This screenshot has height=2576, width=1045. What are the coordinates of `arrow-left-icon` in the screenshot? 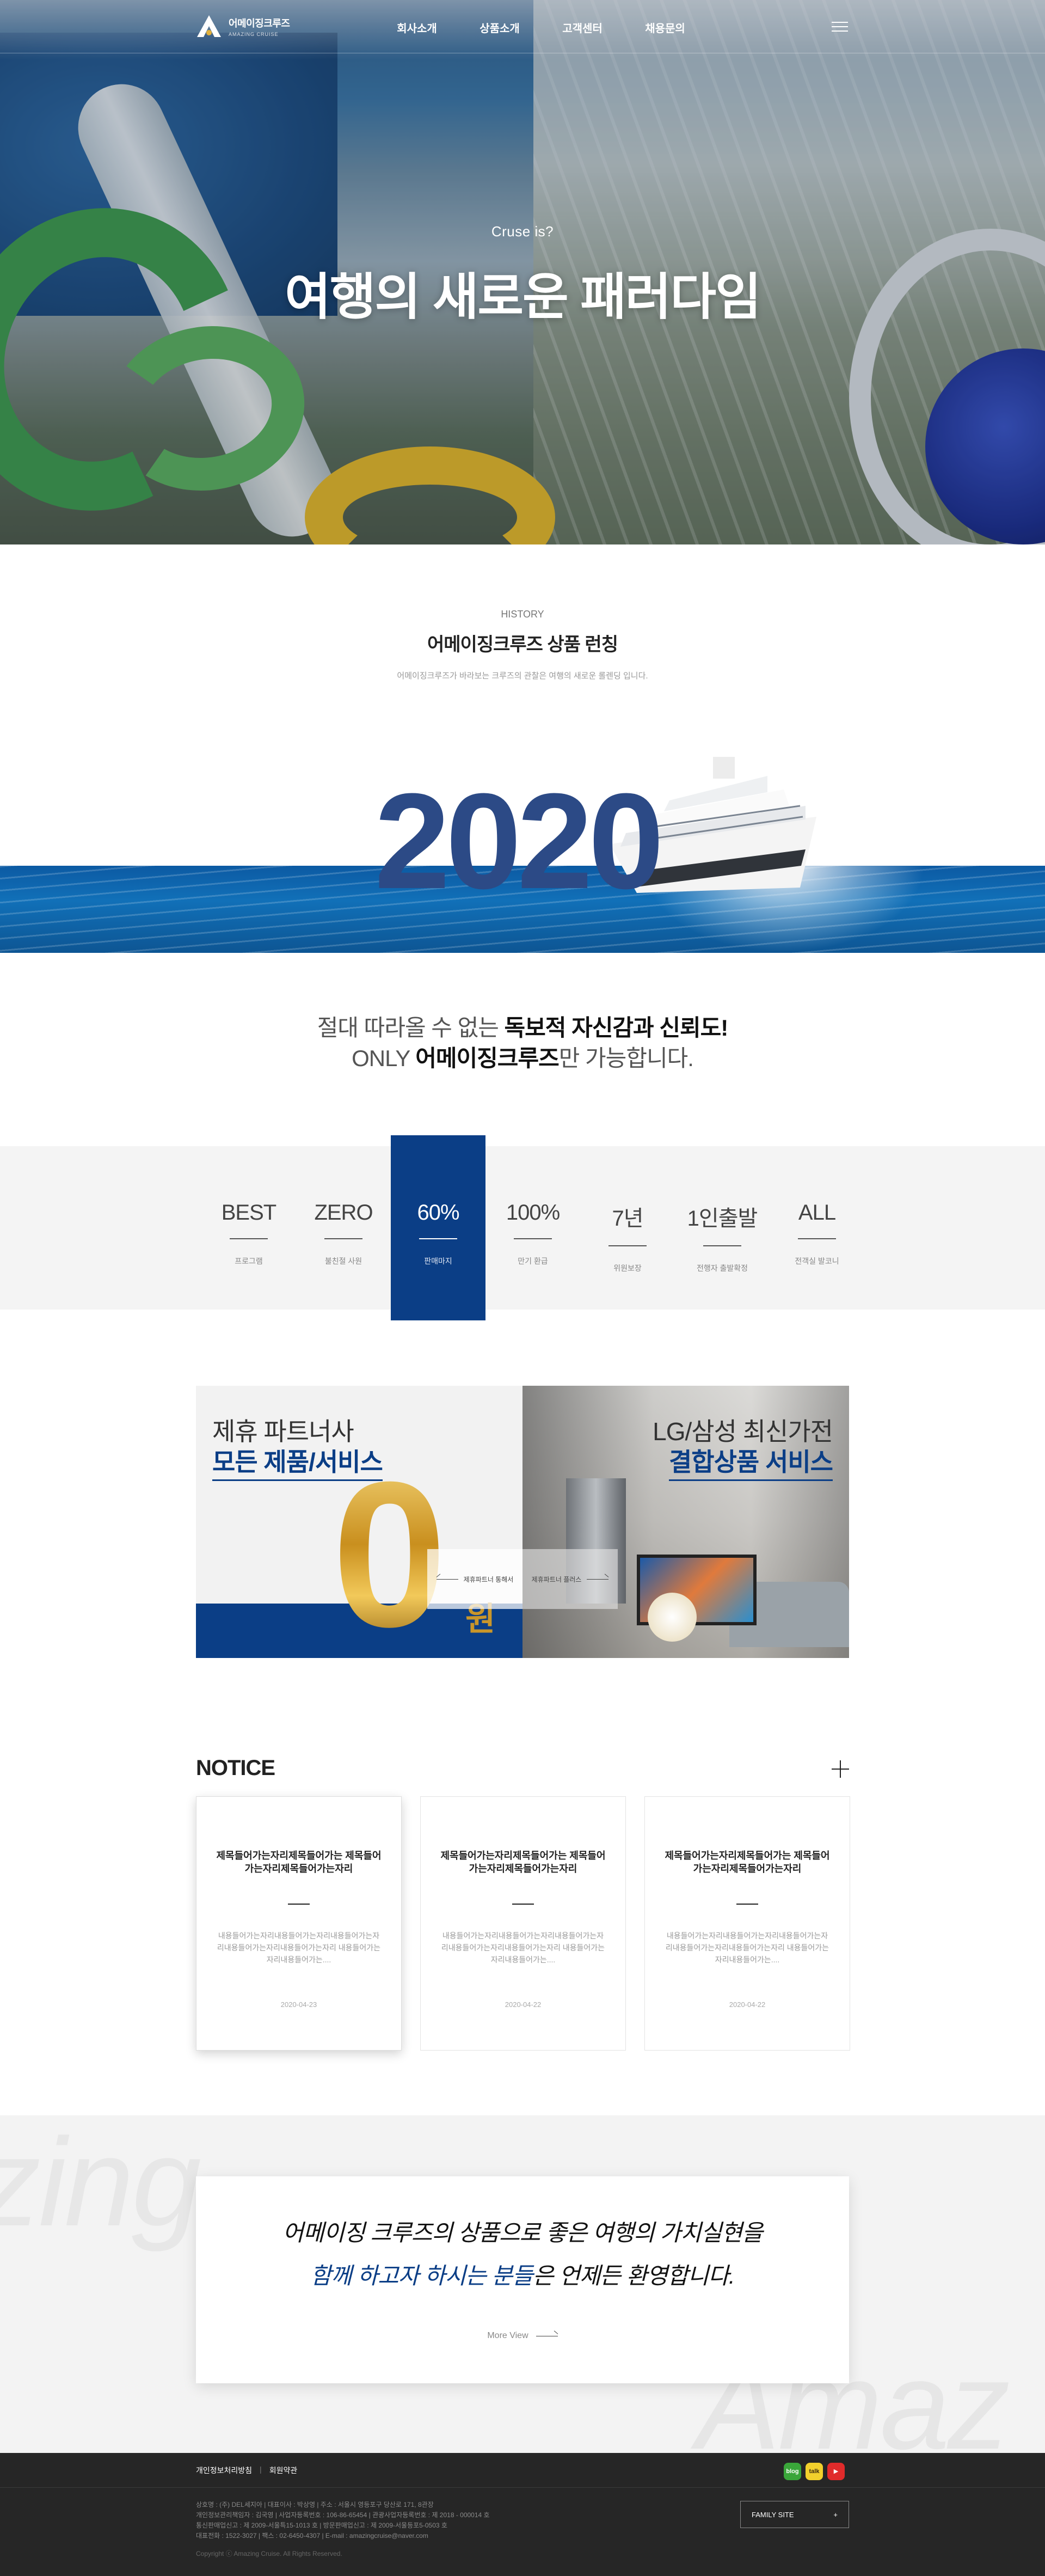 It's located at (447, 1579).